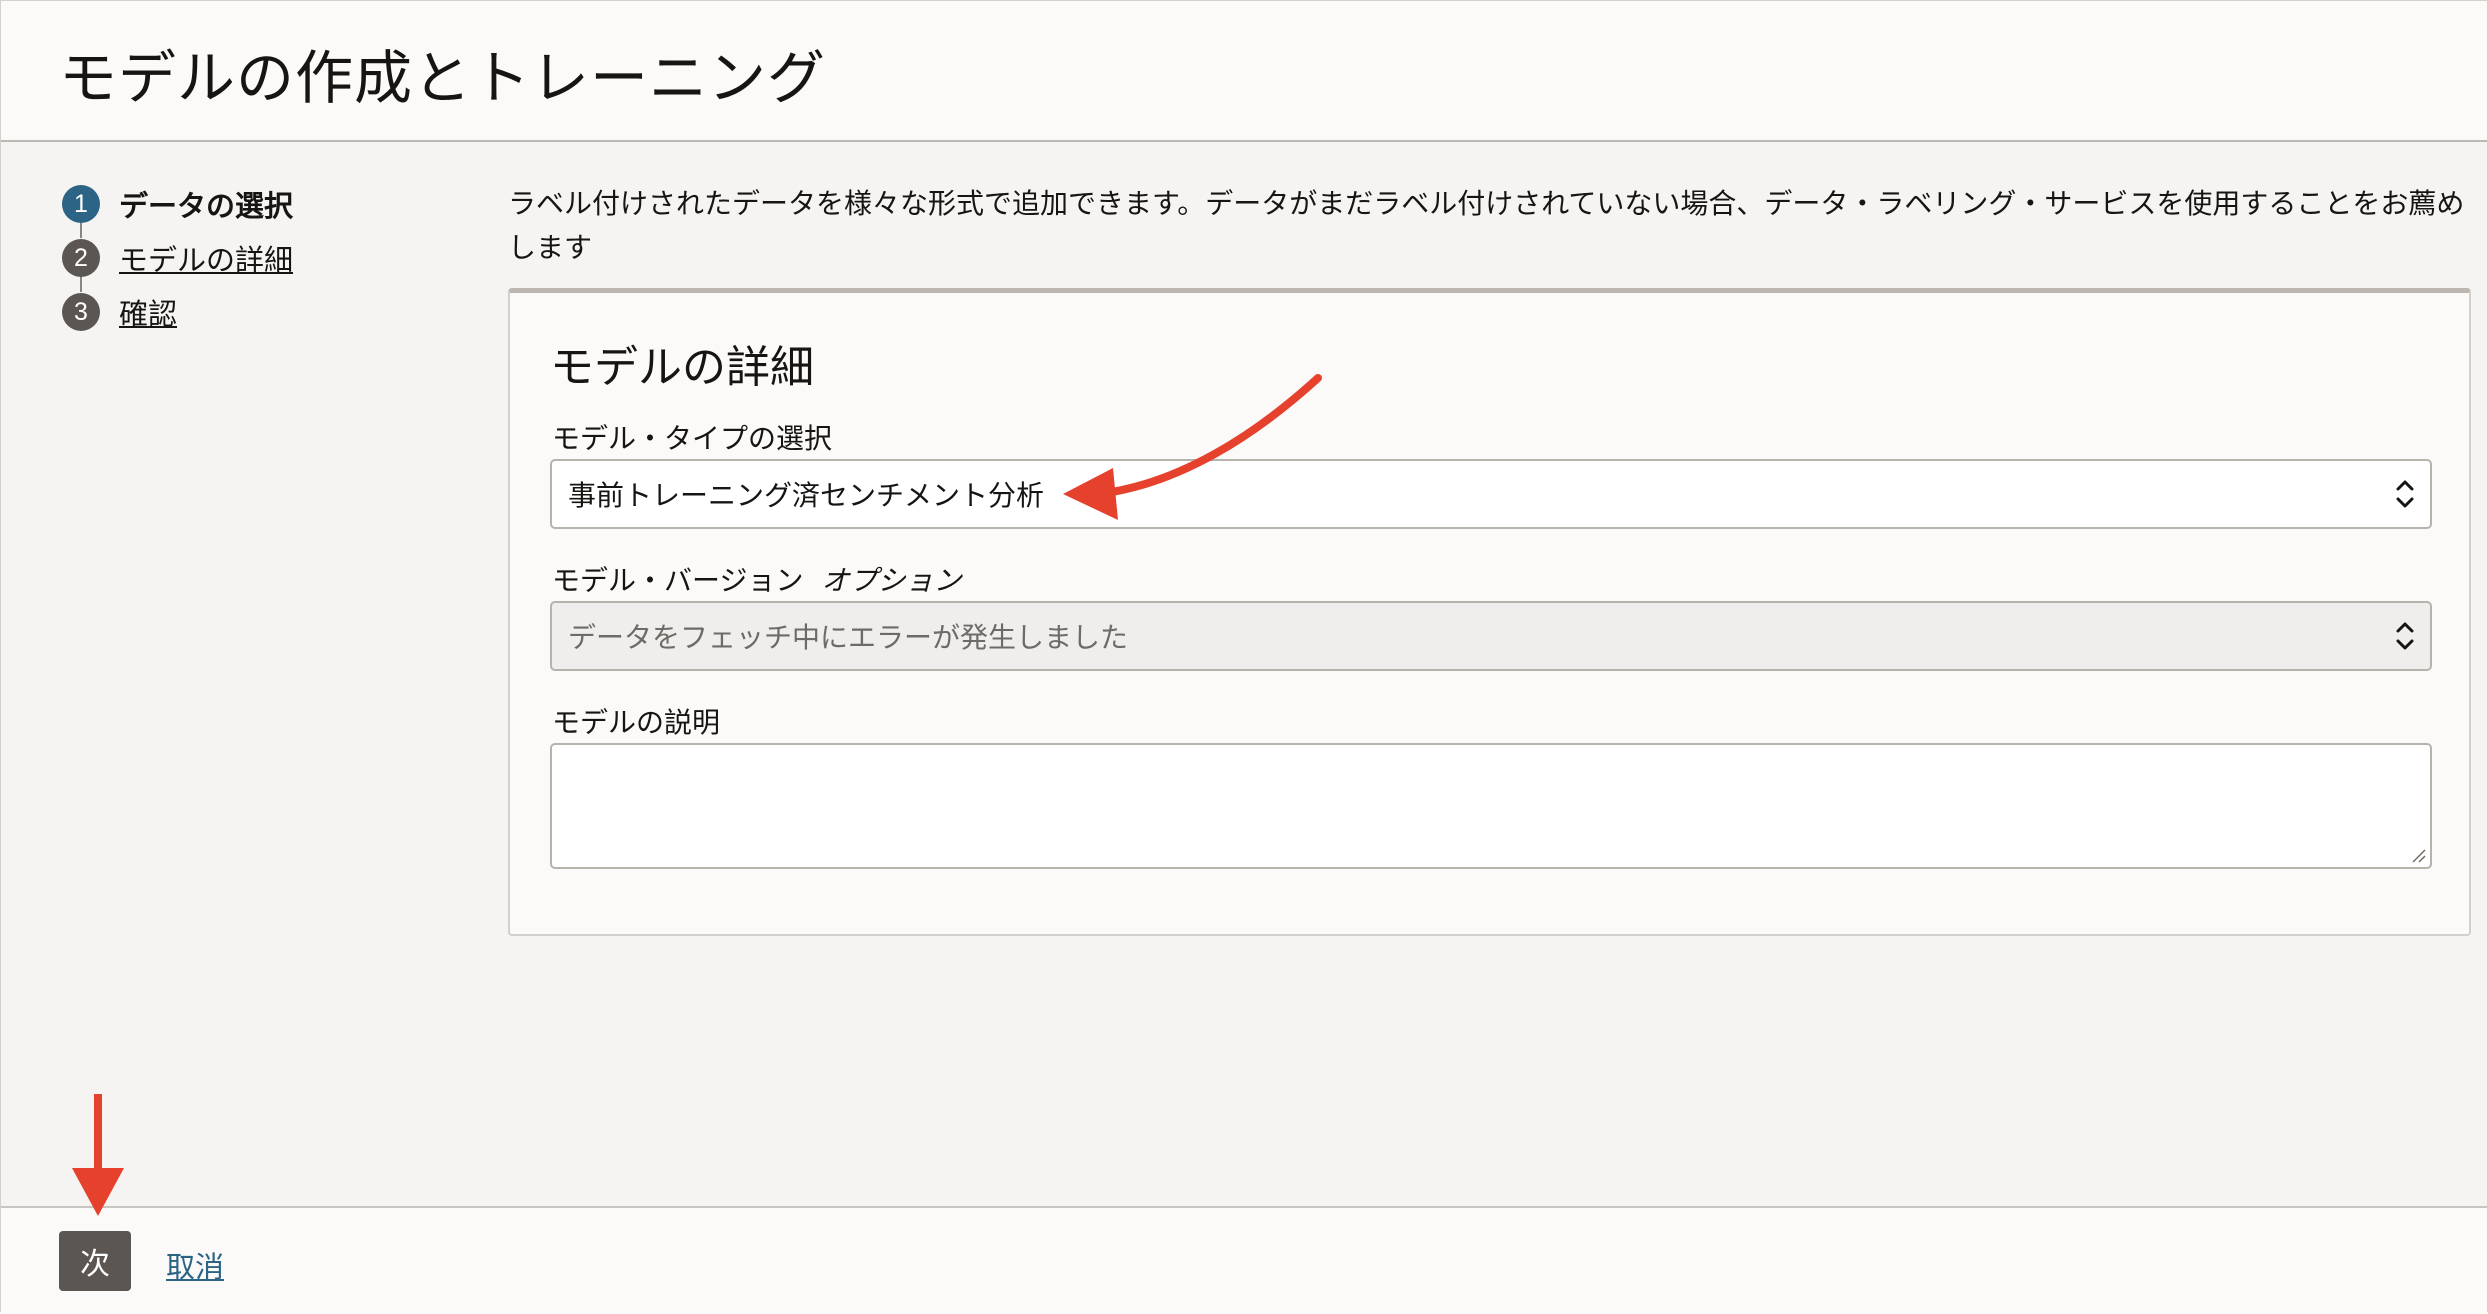 The image size is (2488, 1314). Describe the element at coordinates (2418, 855) in the screenshot. I see `resize-handle-icon` at that location.